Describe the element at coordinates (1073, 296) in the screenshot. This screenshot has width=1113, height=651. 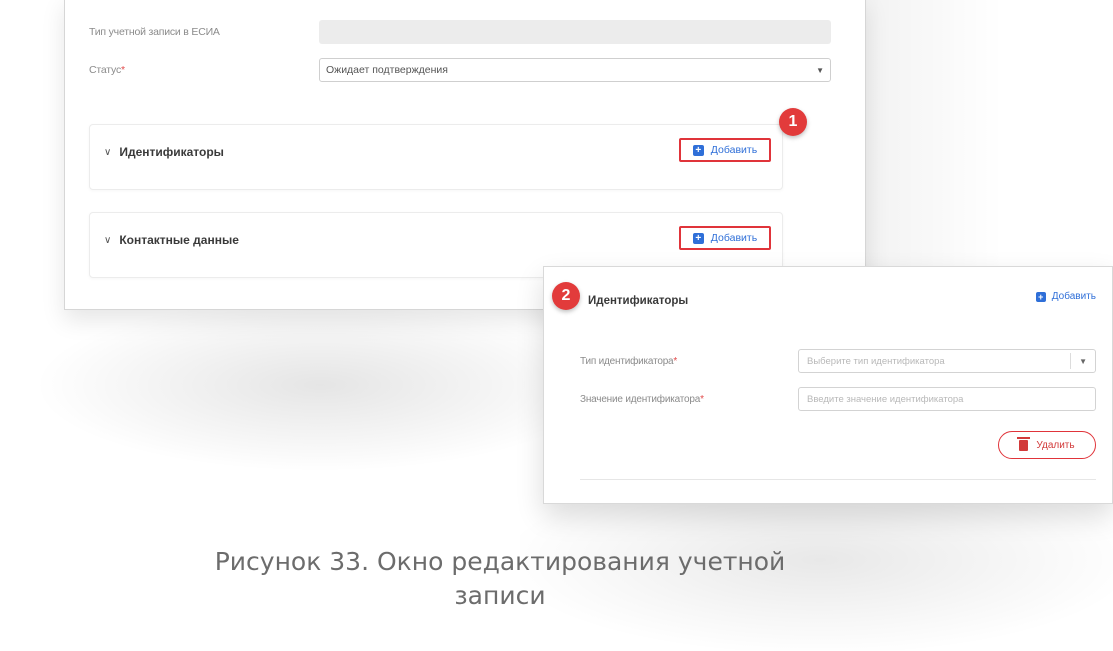
I see `zoom-add-label: Добавить` at that location.